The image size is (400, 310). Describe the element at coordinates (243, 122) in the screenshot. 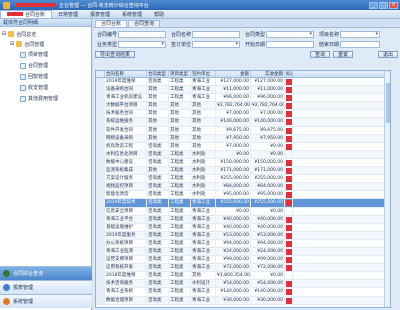

I see `table-row: 系统运维服务 其他 其他 其他 ¥140,000.00 ¥140,000.00` at that location.